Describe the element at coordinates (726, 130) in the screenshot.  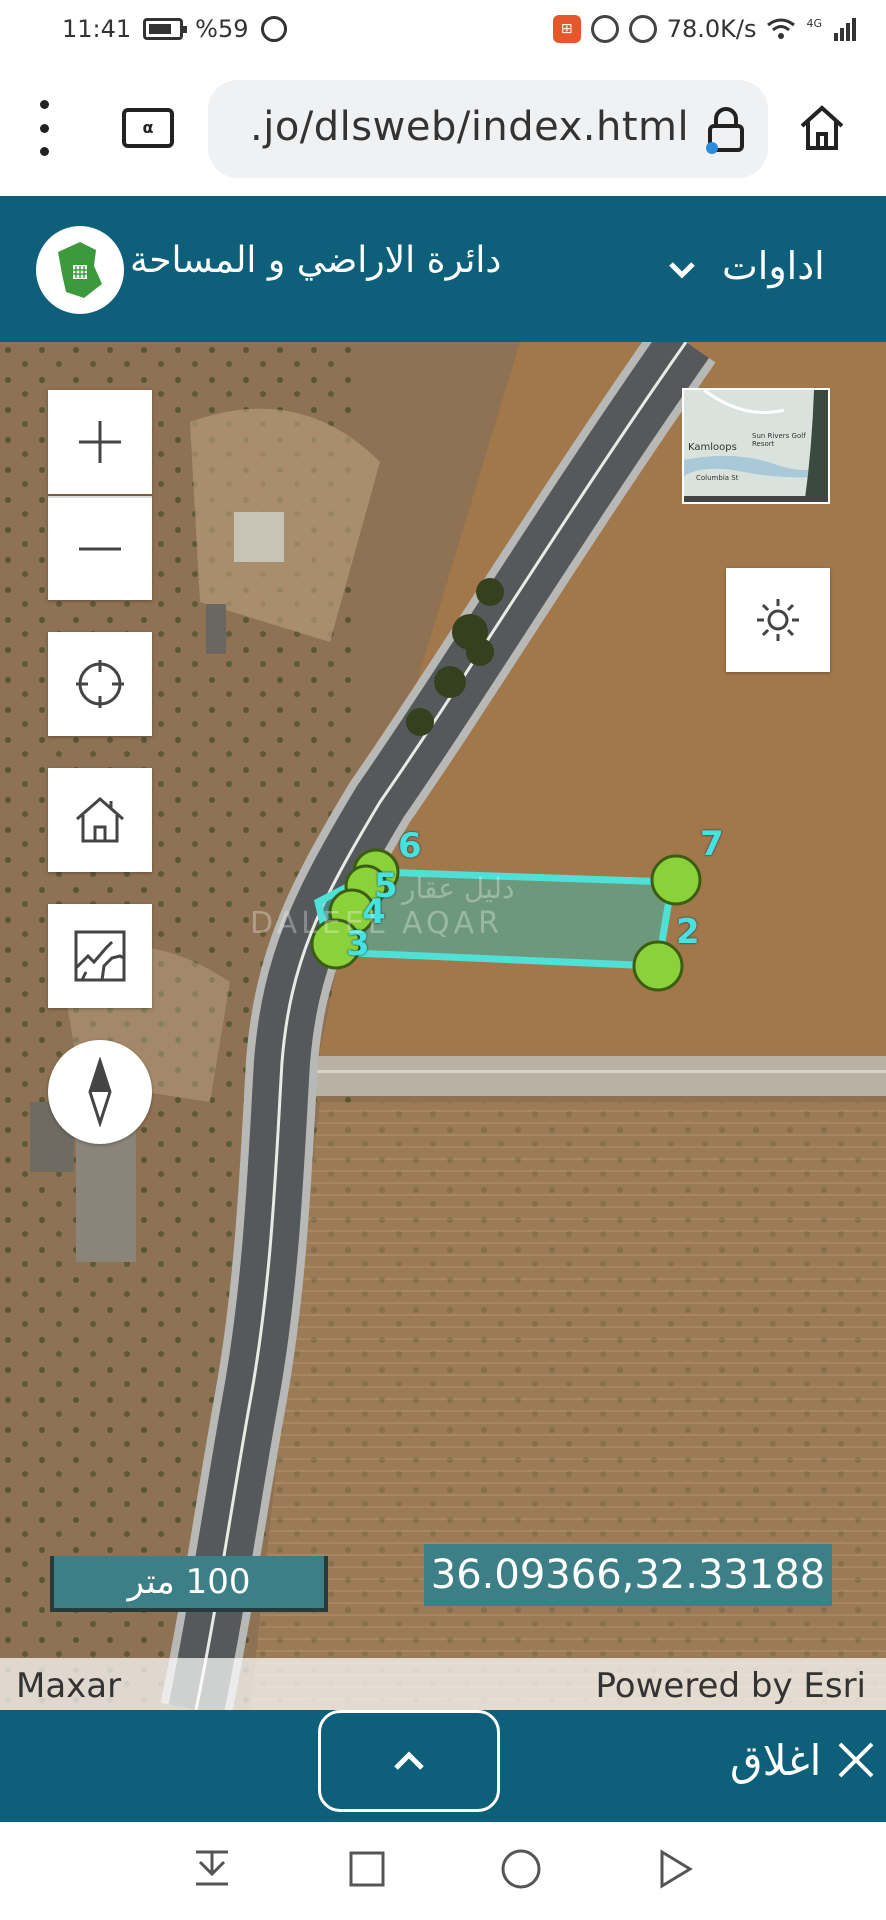
I see `lock-icon` at that location.